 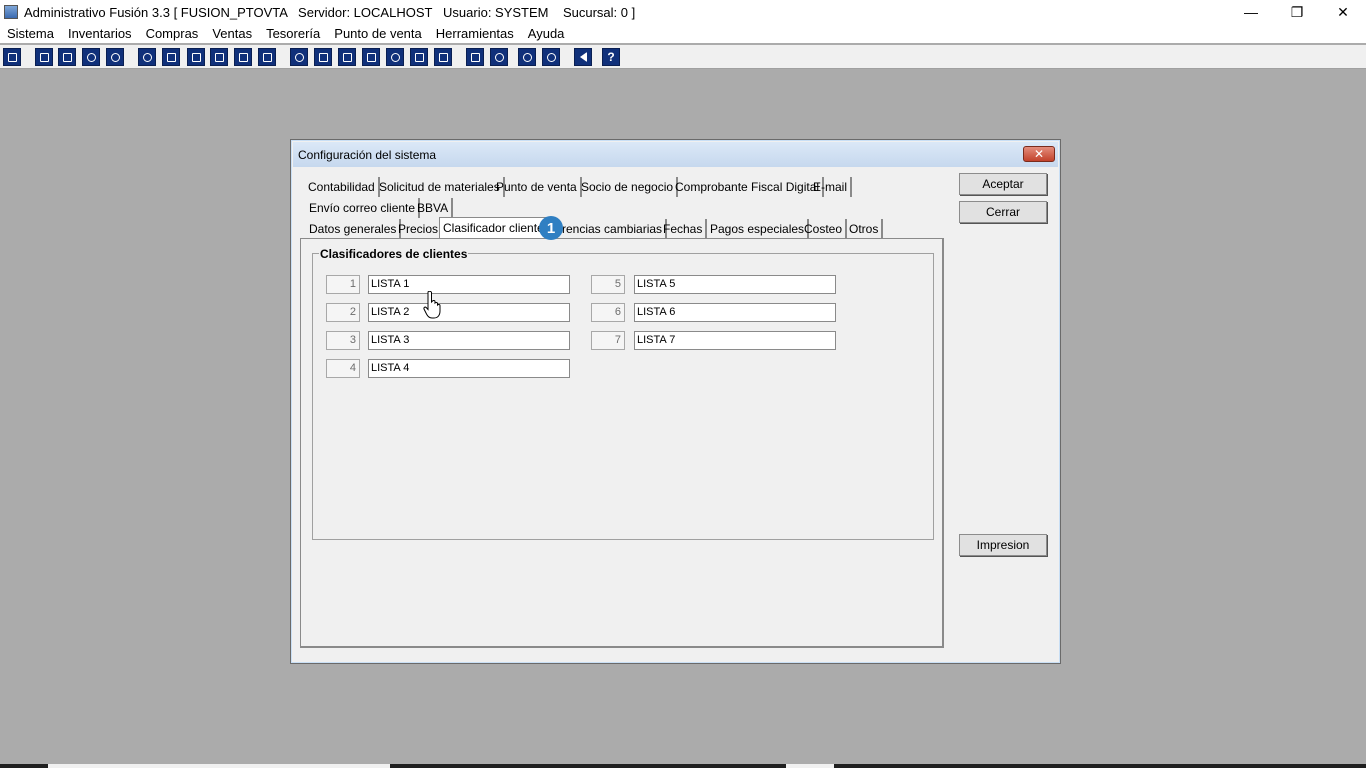 I want to click on menu-herramientas: Herramientas, so click(x=475, y=33).